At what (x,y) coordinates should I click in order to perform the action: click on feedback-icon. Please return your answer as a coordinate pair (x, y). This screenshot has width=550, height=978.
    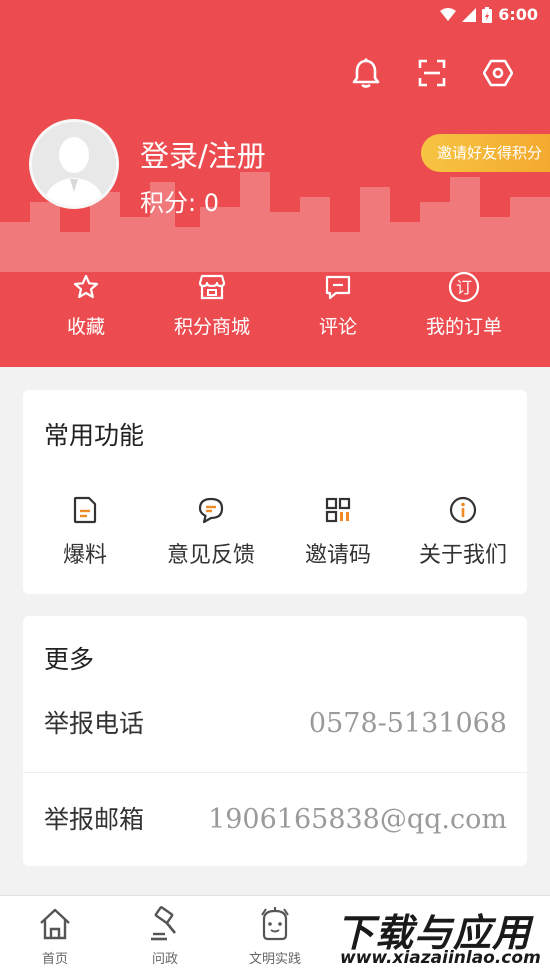
    Looking at the image, I should click on (211, 510).